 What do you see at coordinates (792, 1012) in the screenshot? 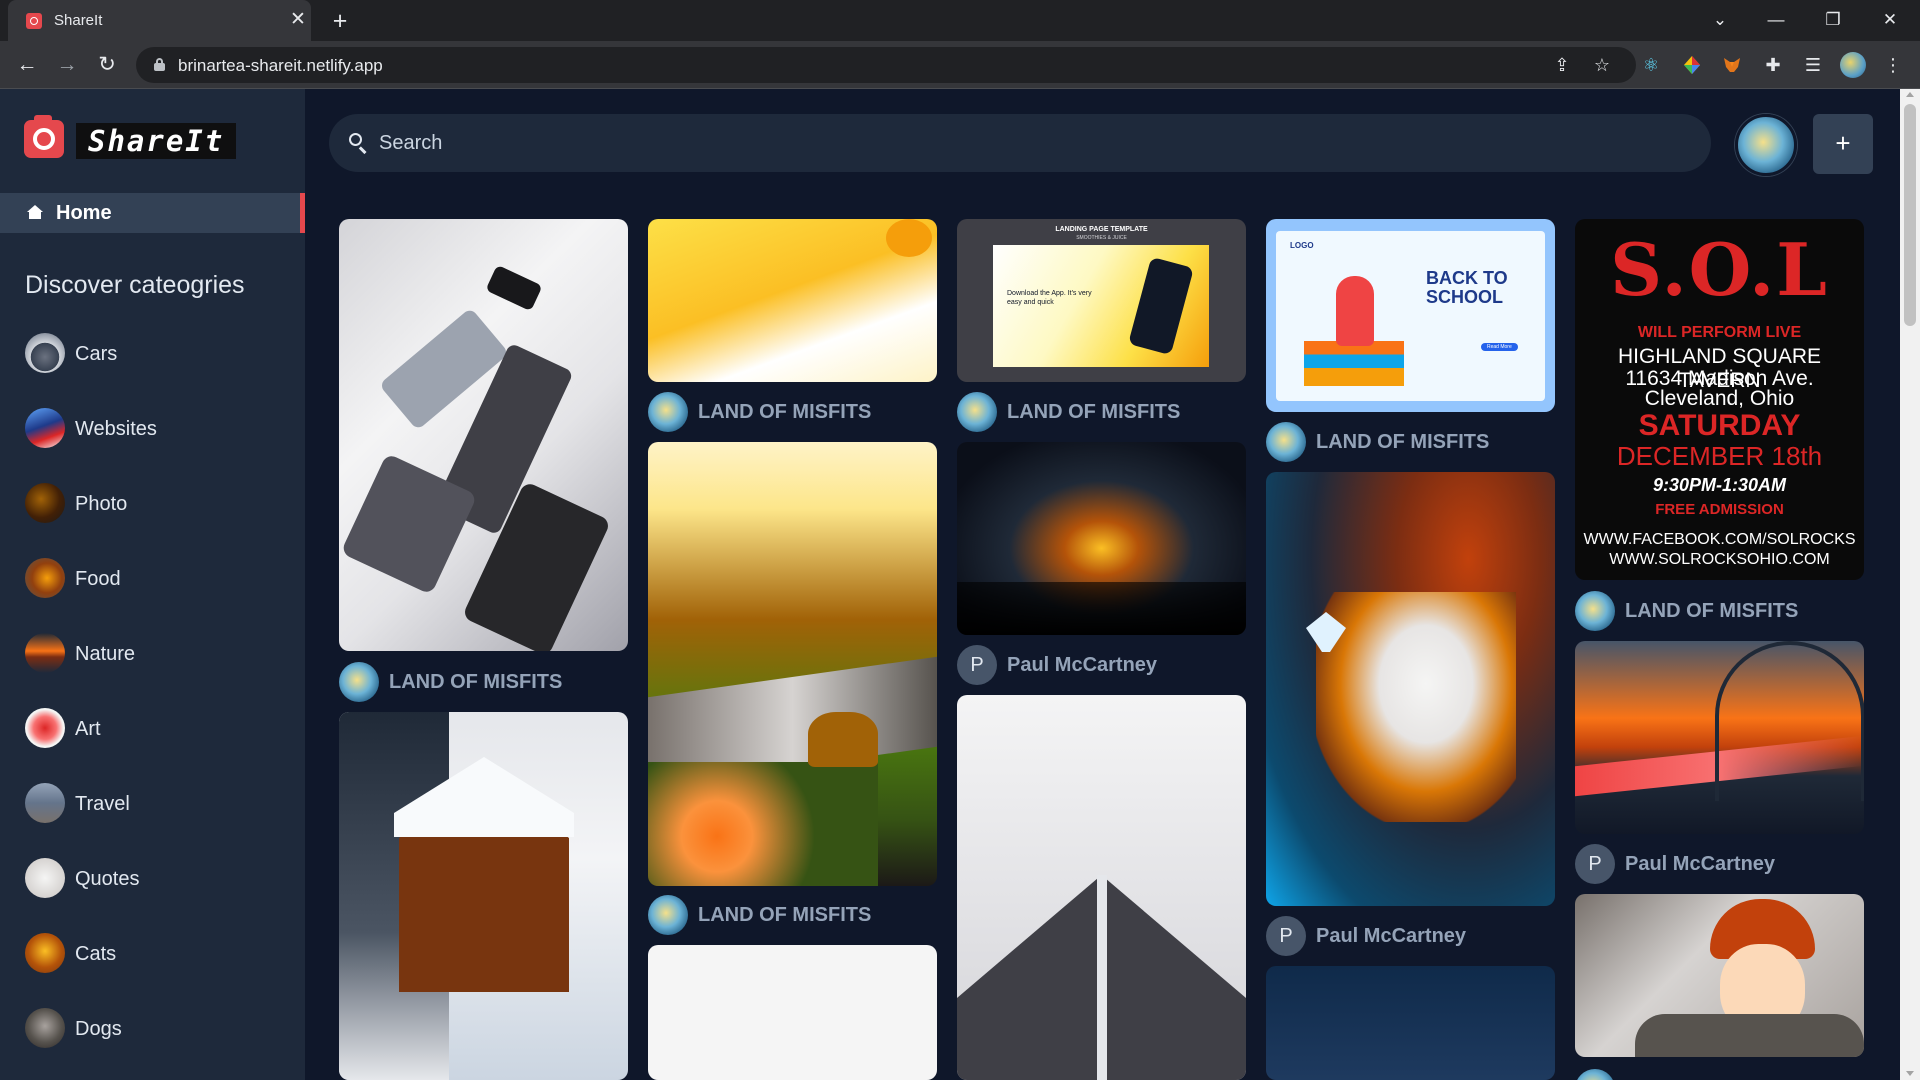
I see `pin-white-placeholder` at bounding box center [792, 1012].